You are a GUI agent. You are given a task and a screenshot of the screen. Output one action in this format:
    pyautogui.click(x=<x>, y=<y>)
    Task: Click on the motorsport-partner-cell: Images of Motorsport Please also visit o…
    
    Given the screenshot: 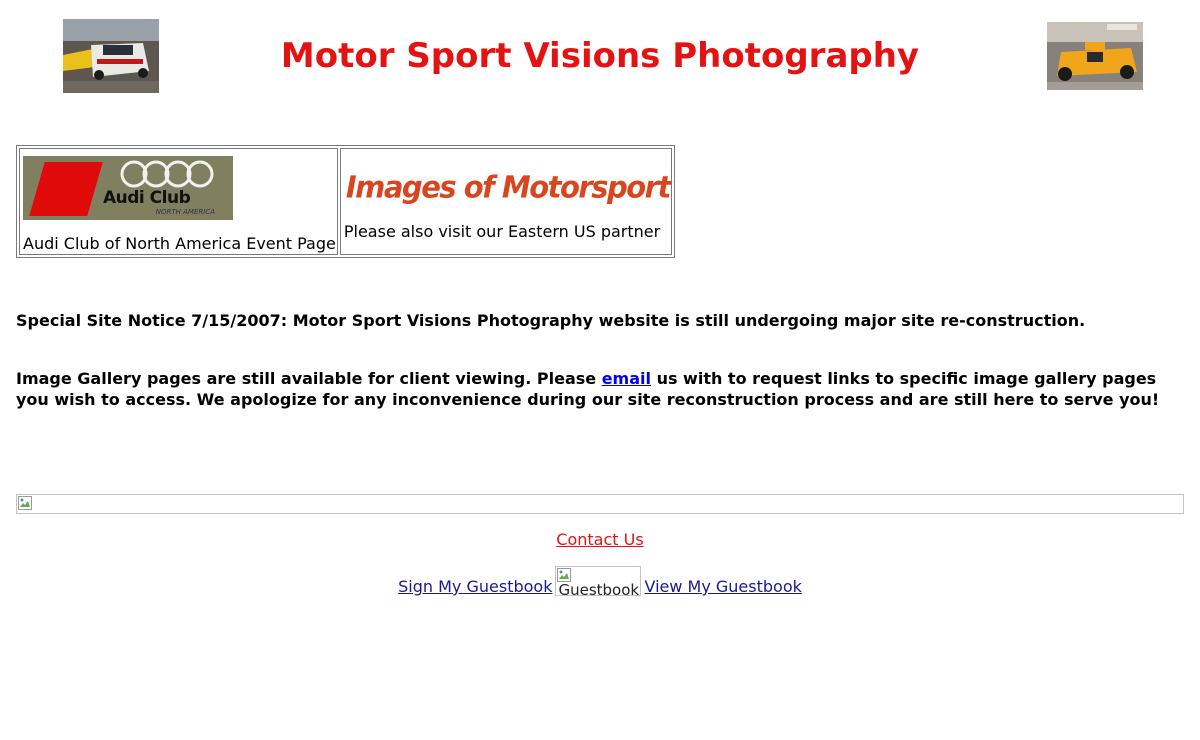 What is the action you would take?
    pyautogui.click(x=505, y=201)
    